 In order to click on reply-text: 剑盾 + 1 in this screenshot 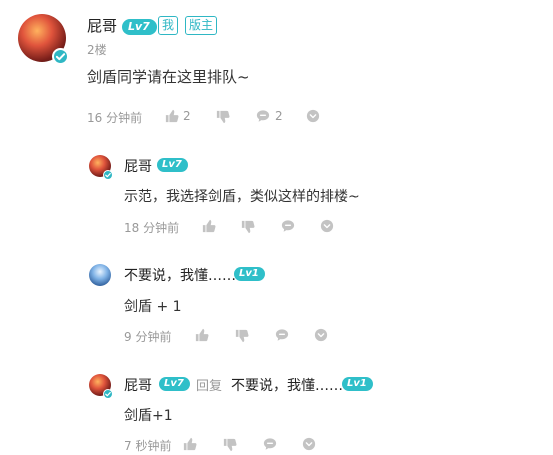, I will do `click(153, 307)`.